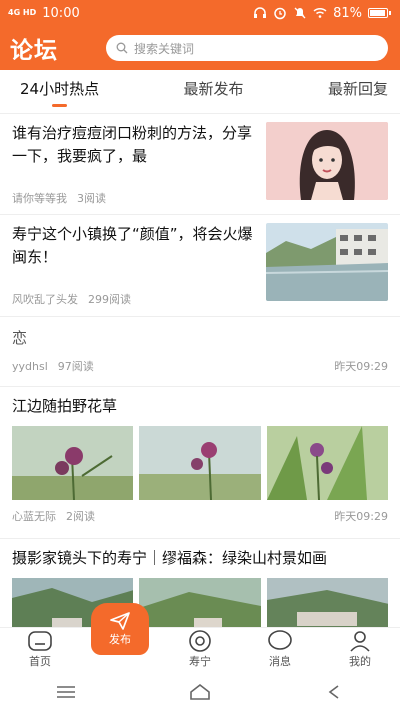 The image size is (400, 711). Describe the element at coordinates (280, 640) in the screenshot. I see `message-icon` at that location.